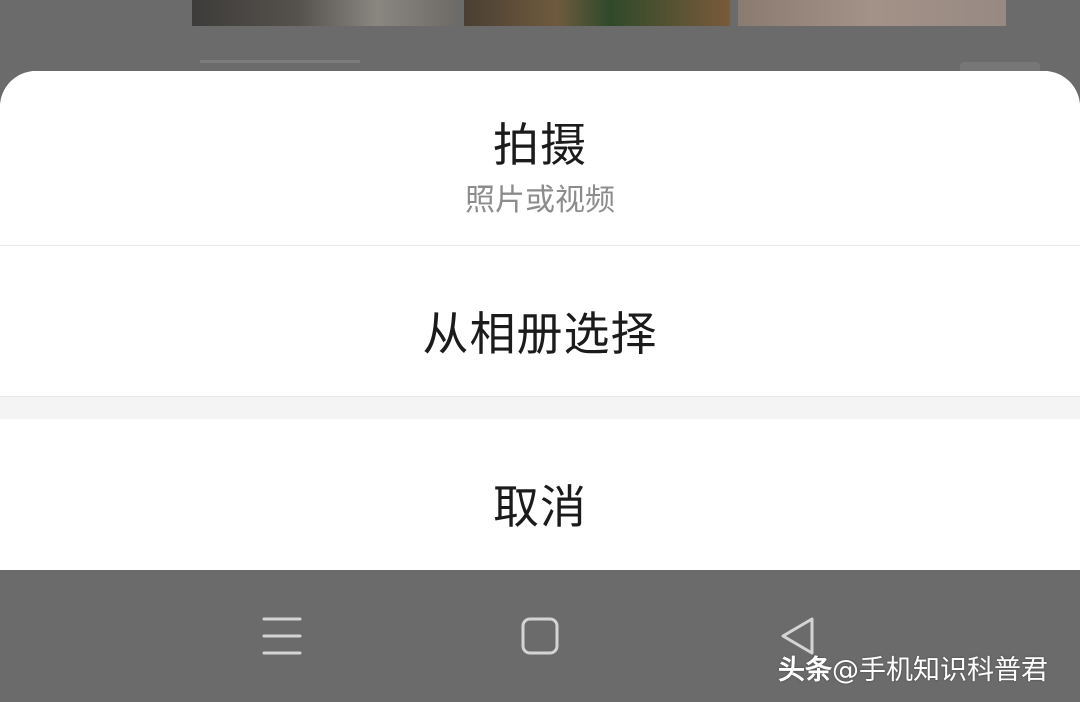 The width and height of the screenshot is (1080, 702). Describe the element at coordinates (282, 636) in the screenshot. I see `menu-icon` at that location.